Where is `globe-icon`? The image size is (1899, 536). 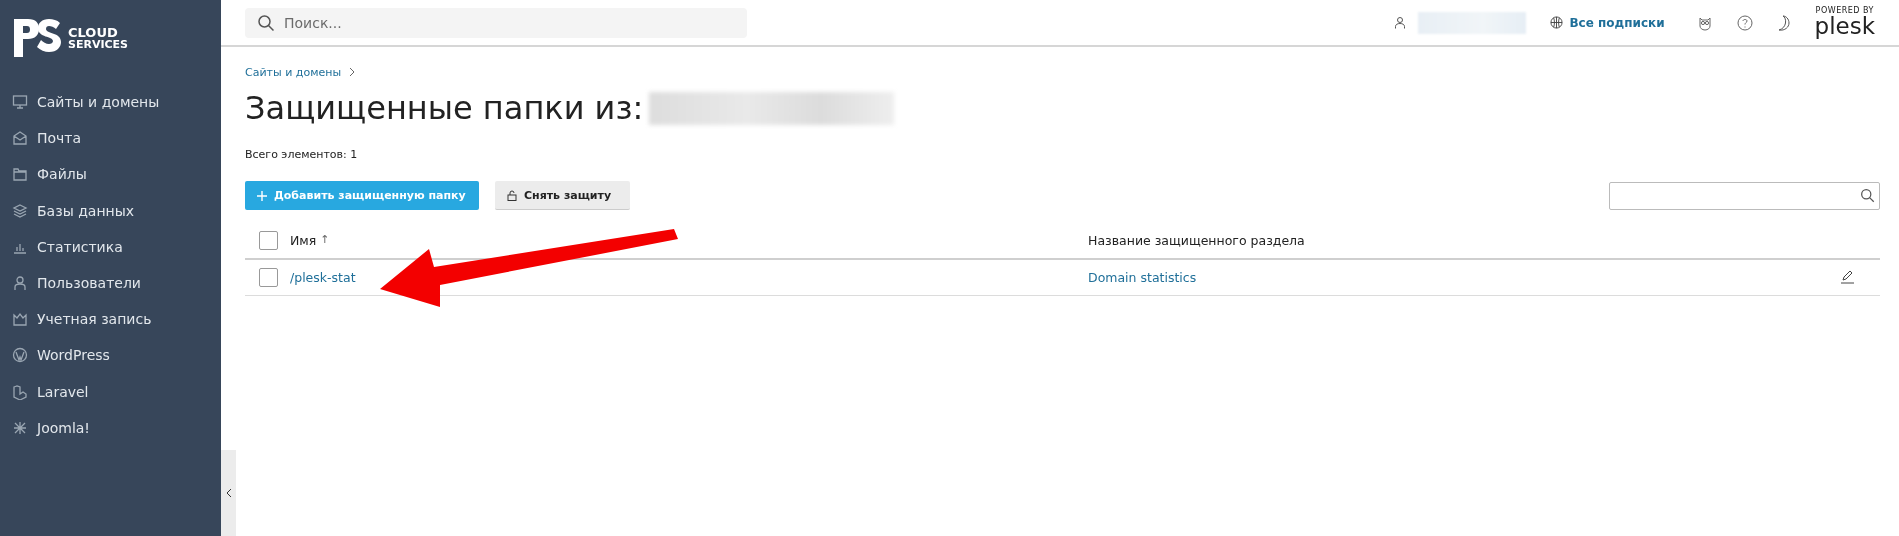
globe-icon is located at coordinates (1557, 22).